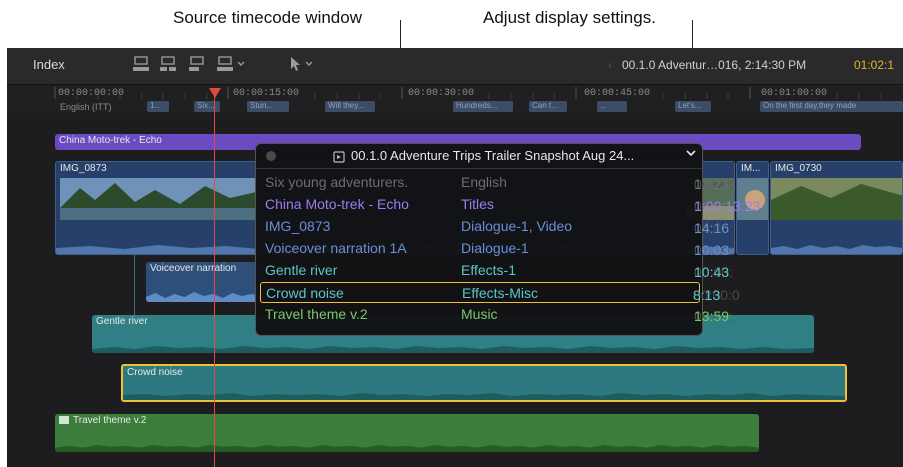 The width and height of the screenshot is (903, 467). What do you see at coordinates (569, 17) in the screenshot?
I see `callout-adjust-display-settings: Adjust display settings.` at bounding box center [569, 17].